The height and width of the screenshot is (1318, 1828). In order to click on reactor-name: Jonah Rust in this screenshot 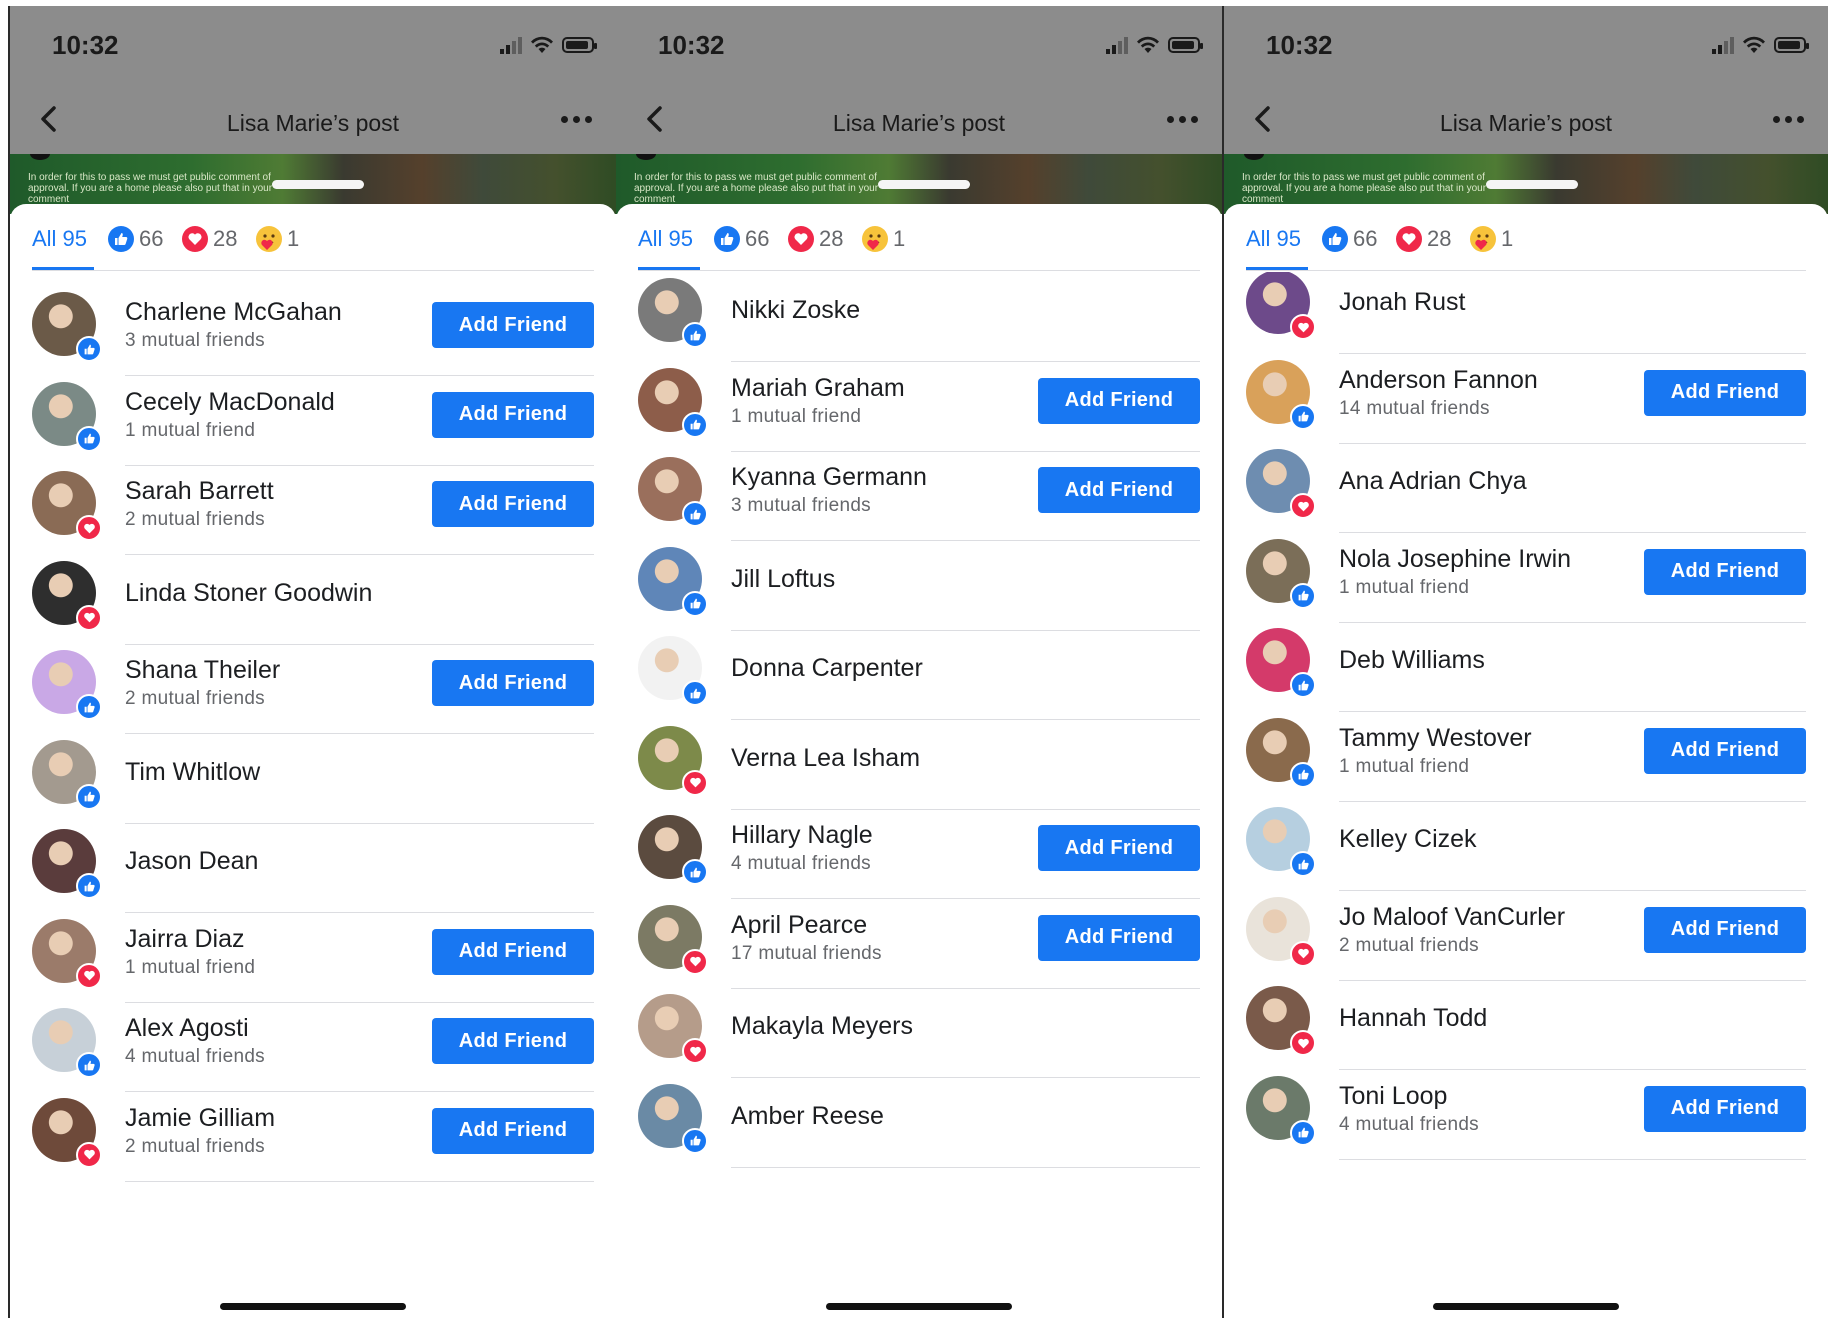, I will do `click(1402, 302)`.